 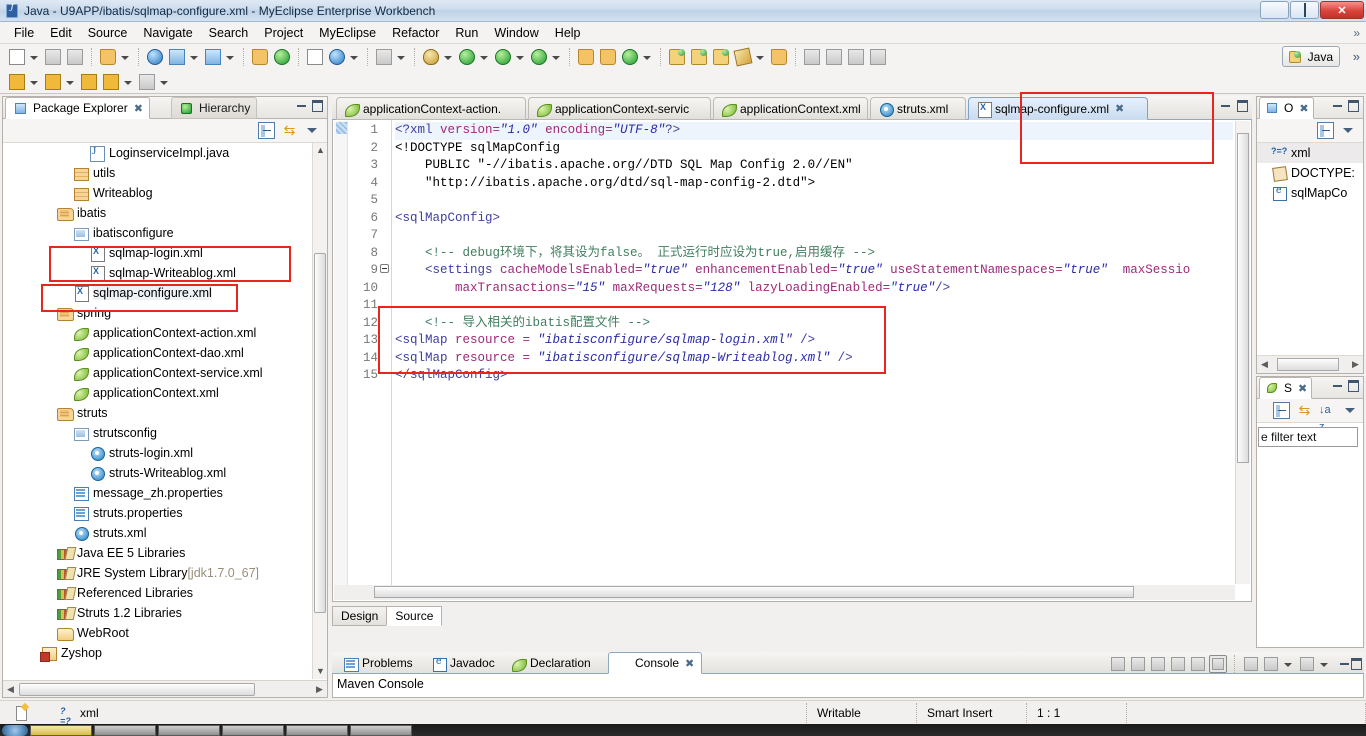 I want to click on snapshot-icon, so click(x=384, y=57).